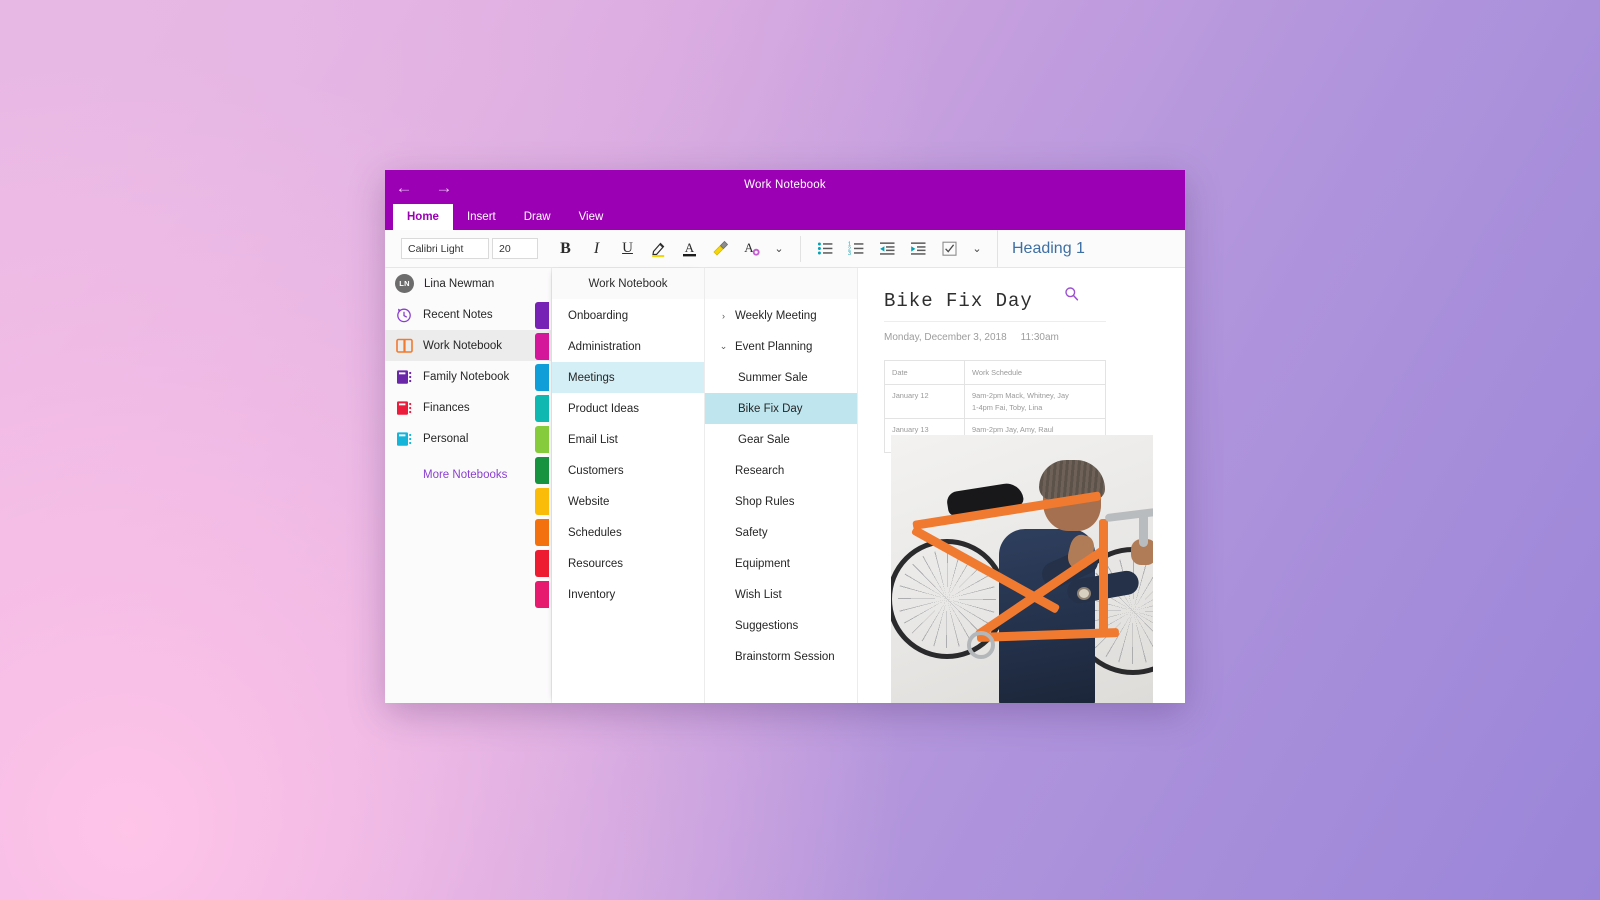 This screenshot has width=1600, height=900. I want to click on sidebar-item-personal: Personal, so click(468, 438).